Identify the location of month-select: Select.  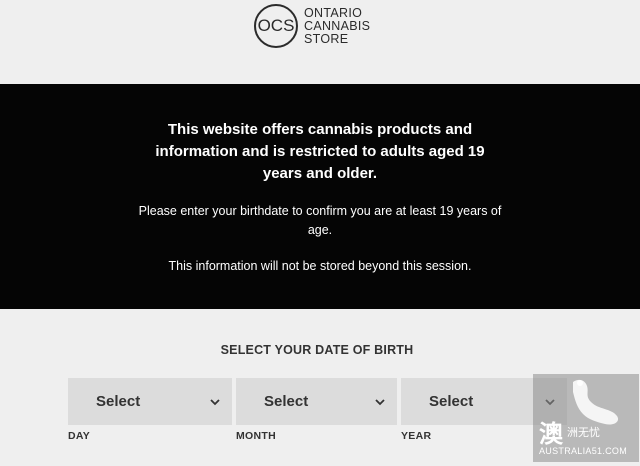
(316, 401).